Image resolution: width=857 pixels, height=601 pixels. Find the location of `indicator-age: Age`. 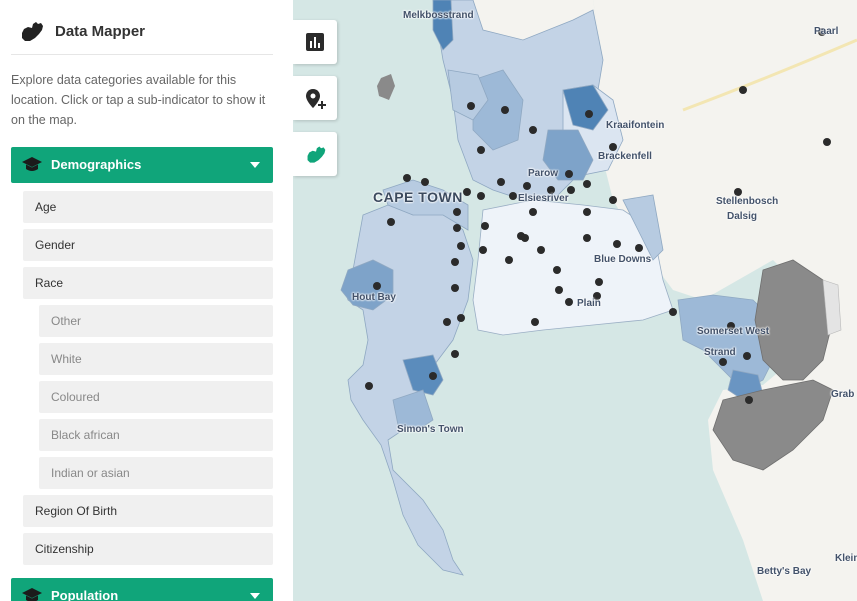

indicator-age: Age is located at coordinates (148, 207).